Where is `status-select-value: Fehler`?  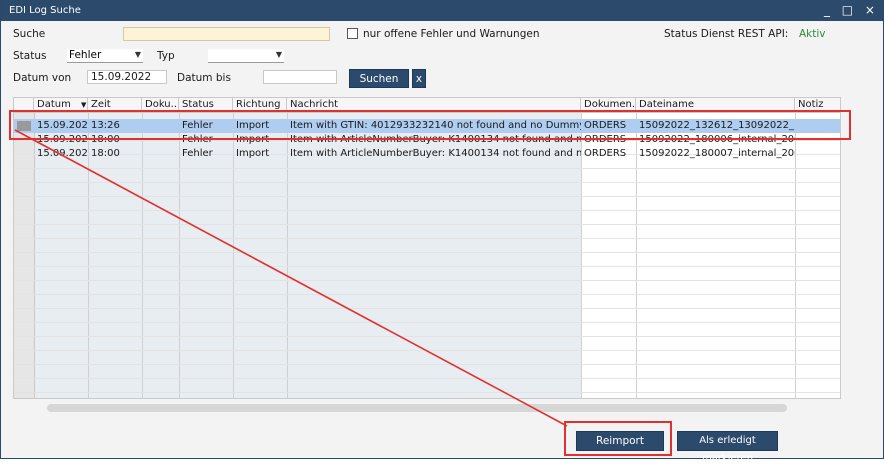
status-select-value: Fehler is located at coordinates (85, 55).